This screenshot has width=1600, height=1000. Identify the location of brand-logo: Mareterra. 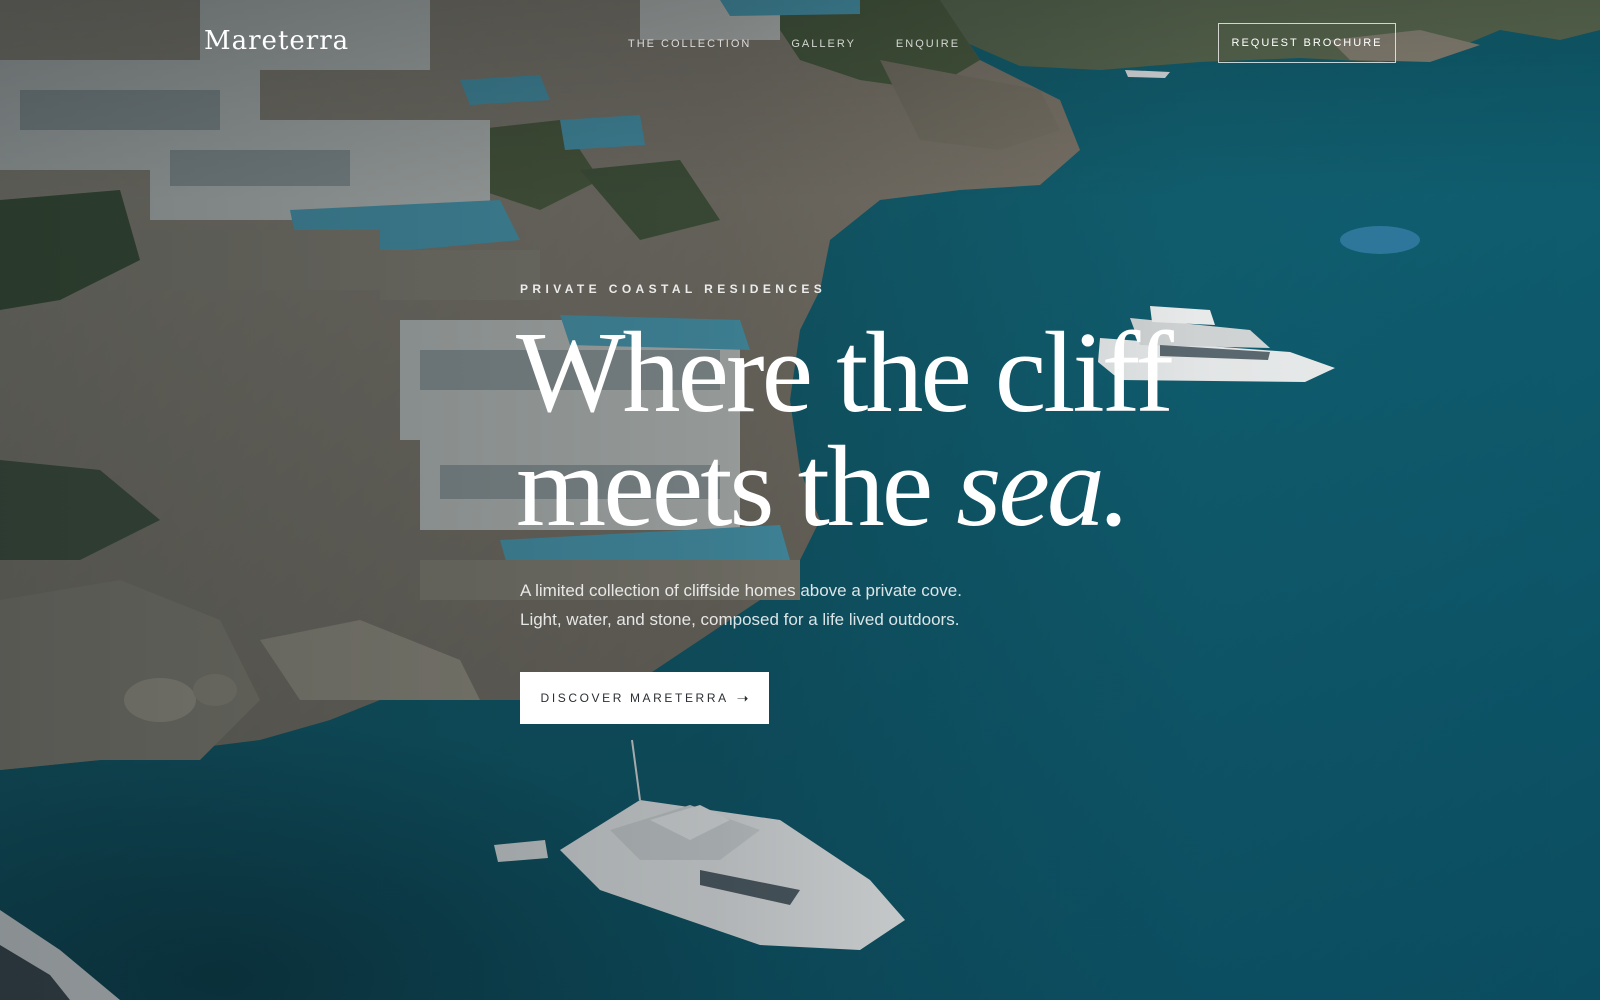
(276, 41).